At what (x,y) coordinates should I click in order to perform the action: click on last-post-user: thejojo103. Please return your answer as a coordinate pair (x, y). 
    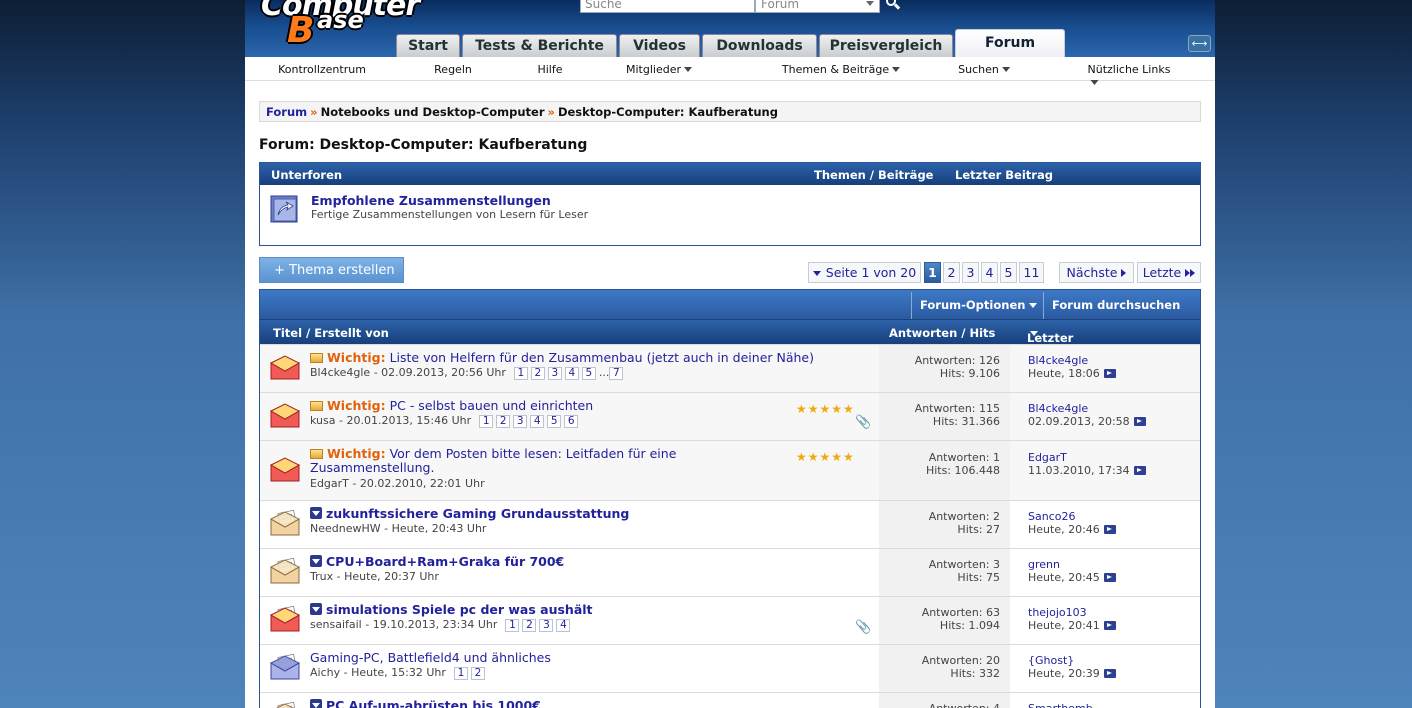
    Looking at the image, I should click on (1057, 612).